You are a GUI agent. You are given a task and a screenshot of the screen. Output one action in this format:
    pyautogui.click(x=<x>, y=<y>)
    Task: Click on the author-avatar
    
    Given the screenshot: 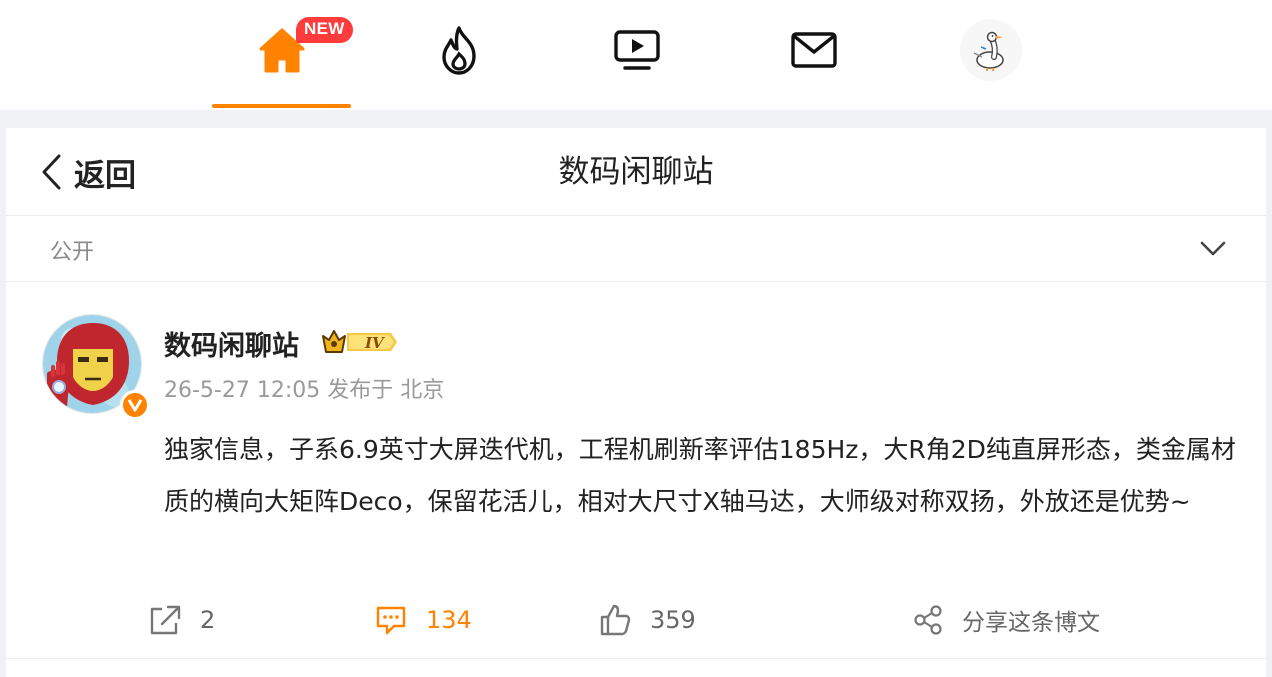 What is the action you would take?
    pyautogui.click(x=96, y=367)
    